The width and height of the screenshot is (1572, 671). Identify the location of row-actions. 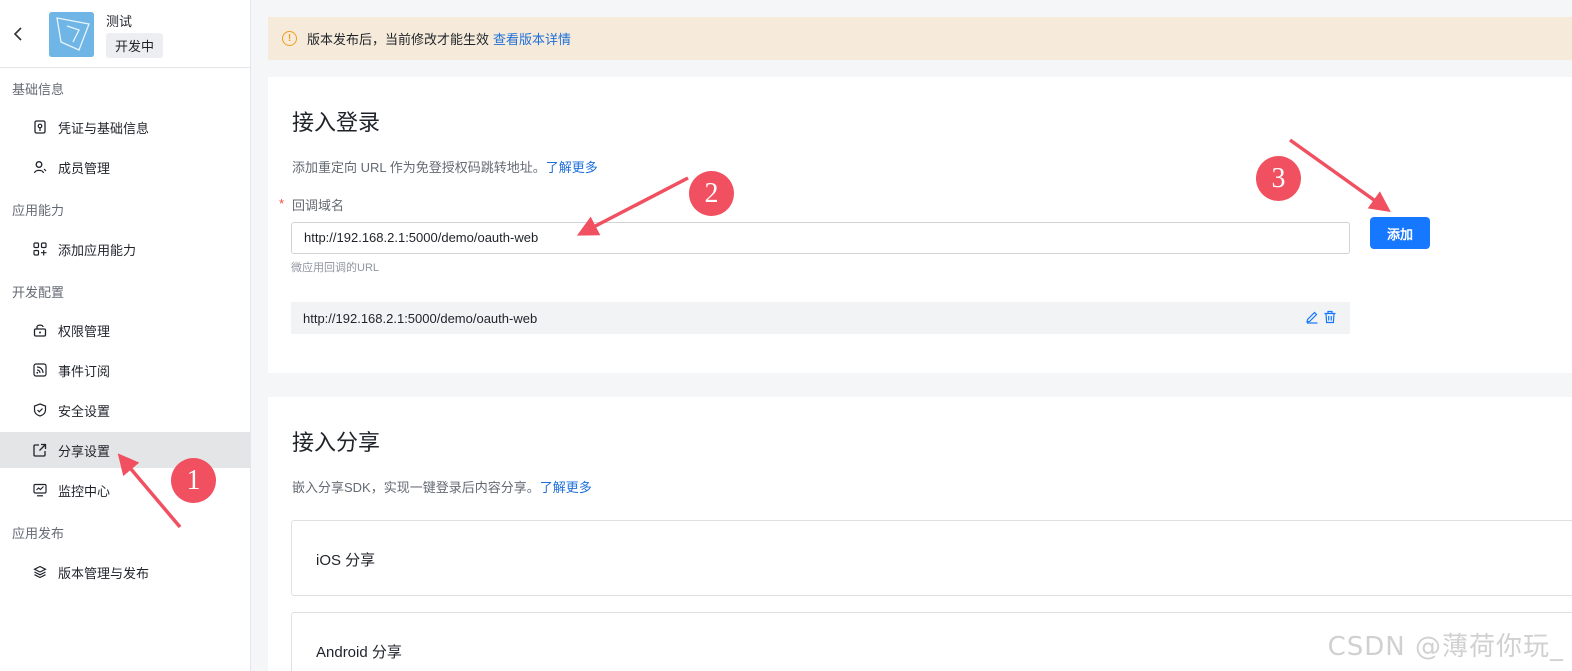
(1321, 317).